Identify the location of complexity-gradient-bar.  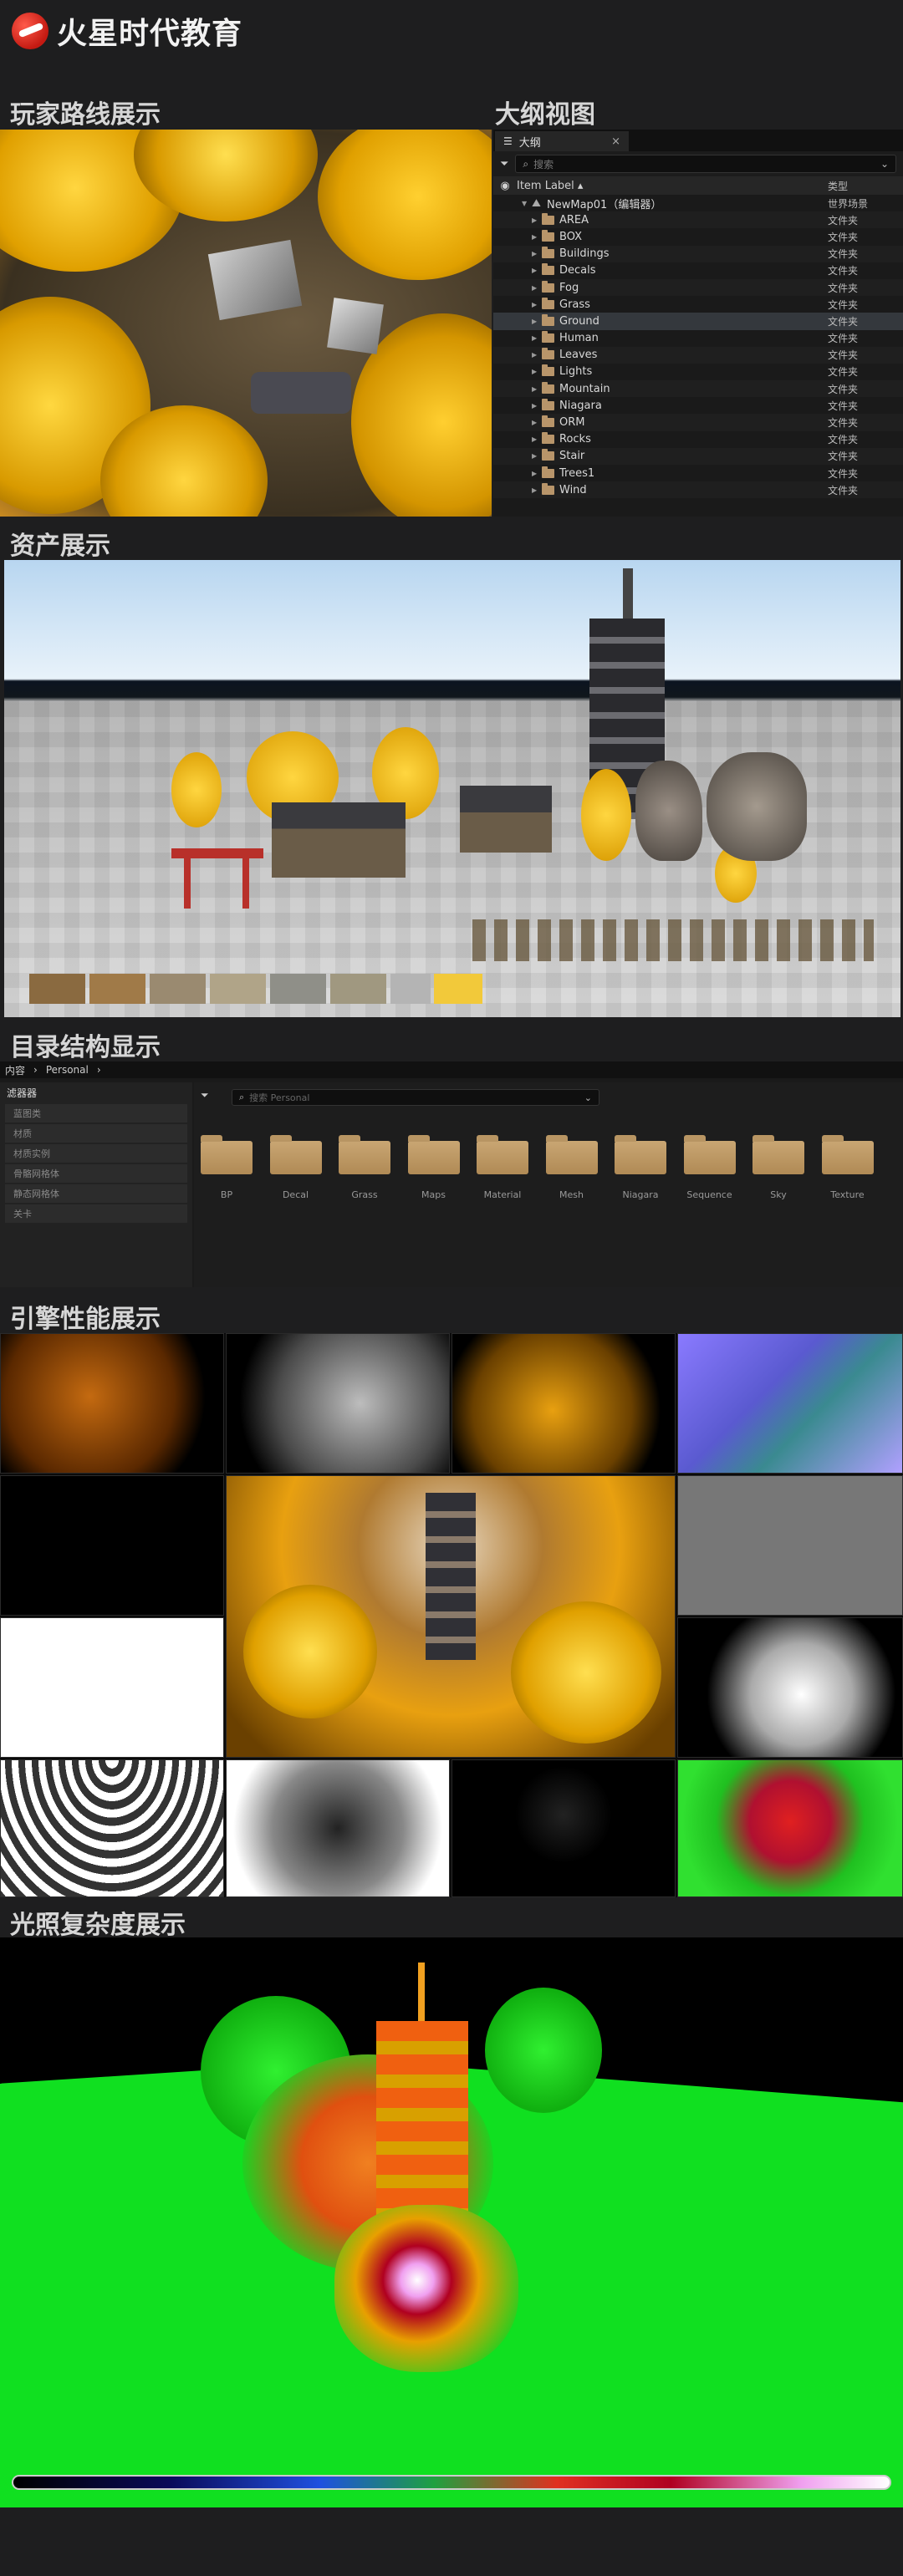
(451, 2482).